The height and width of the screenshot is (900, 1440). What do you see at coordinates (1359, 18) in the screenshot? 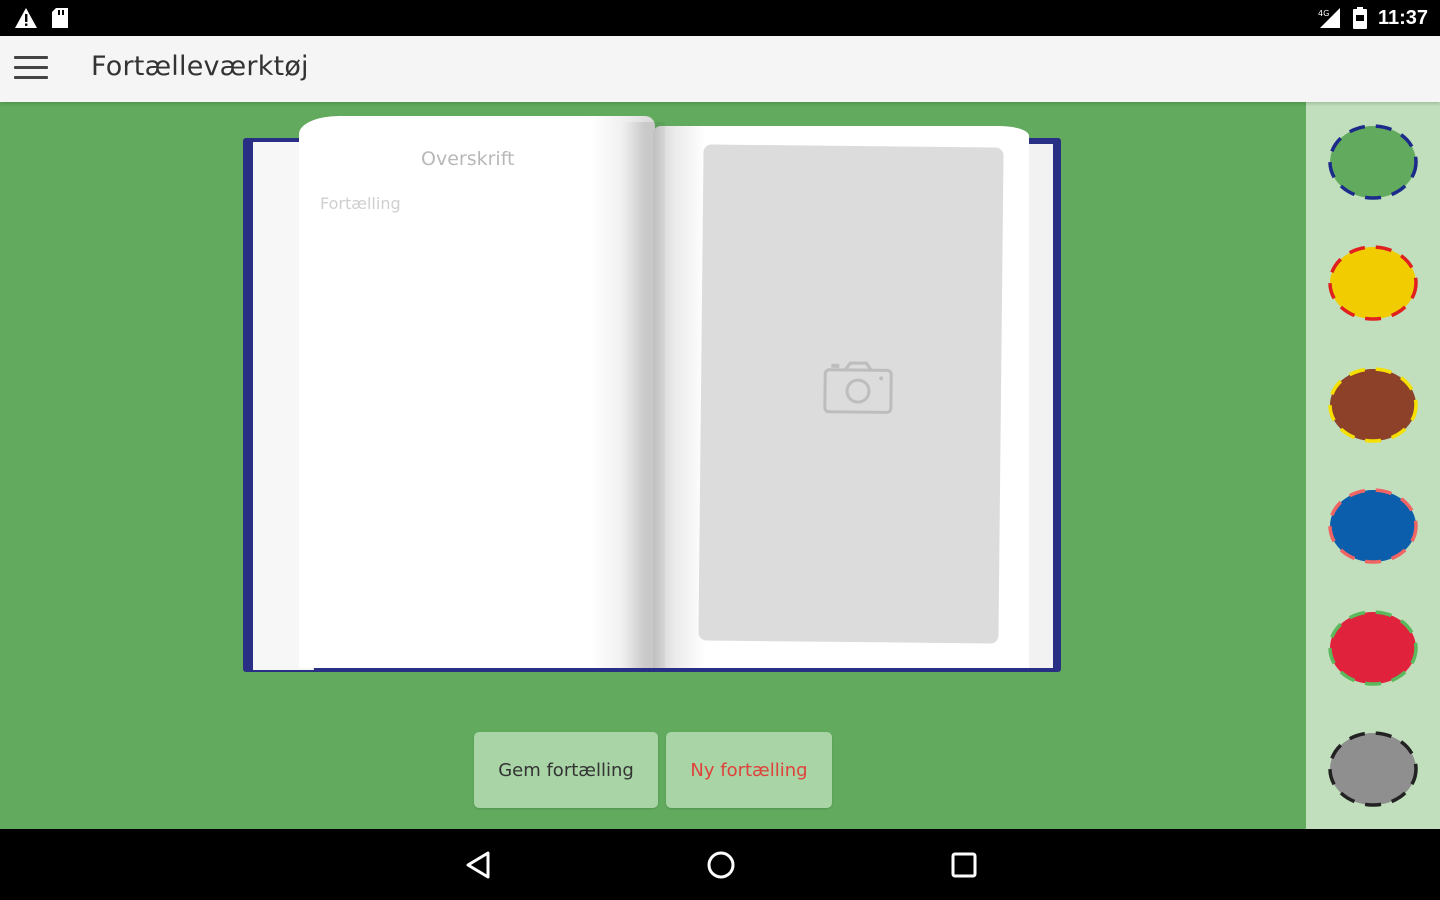
I see `battery-icon` at bounding box center [1359, 18].